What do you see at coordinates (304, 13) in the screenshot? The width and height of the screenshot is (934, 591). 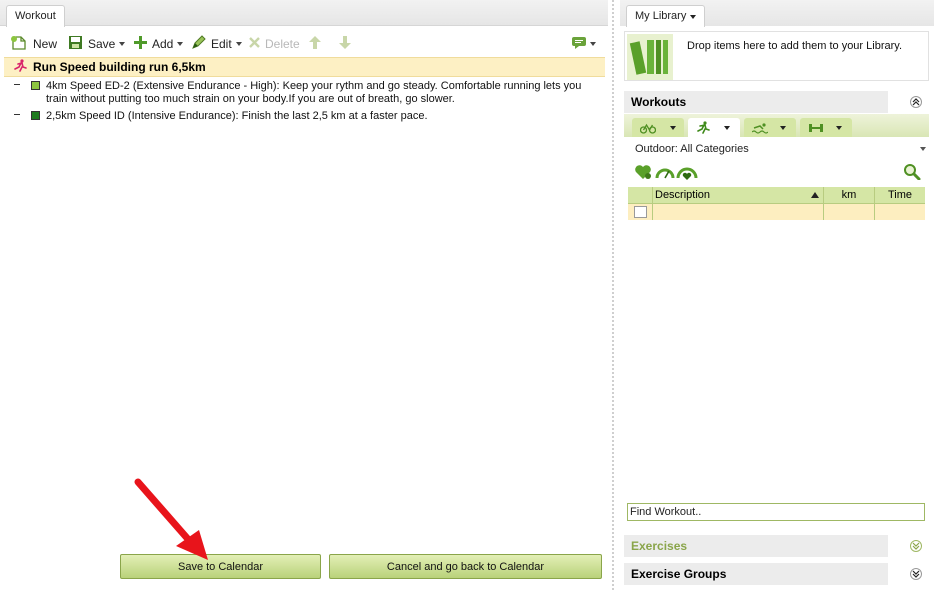 I see `workout-tabstrip: Workout` at bounding box center [304, 13].